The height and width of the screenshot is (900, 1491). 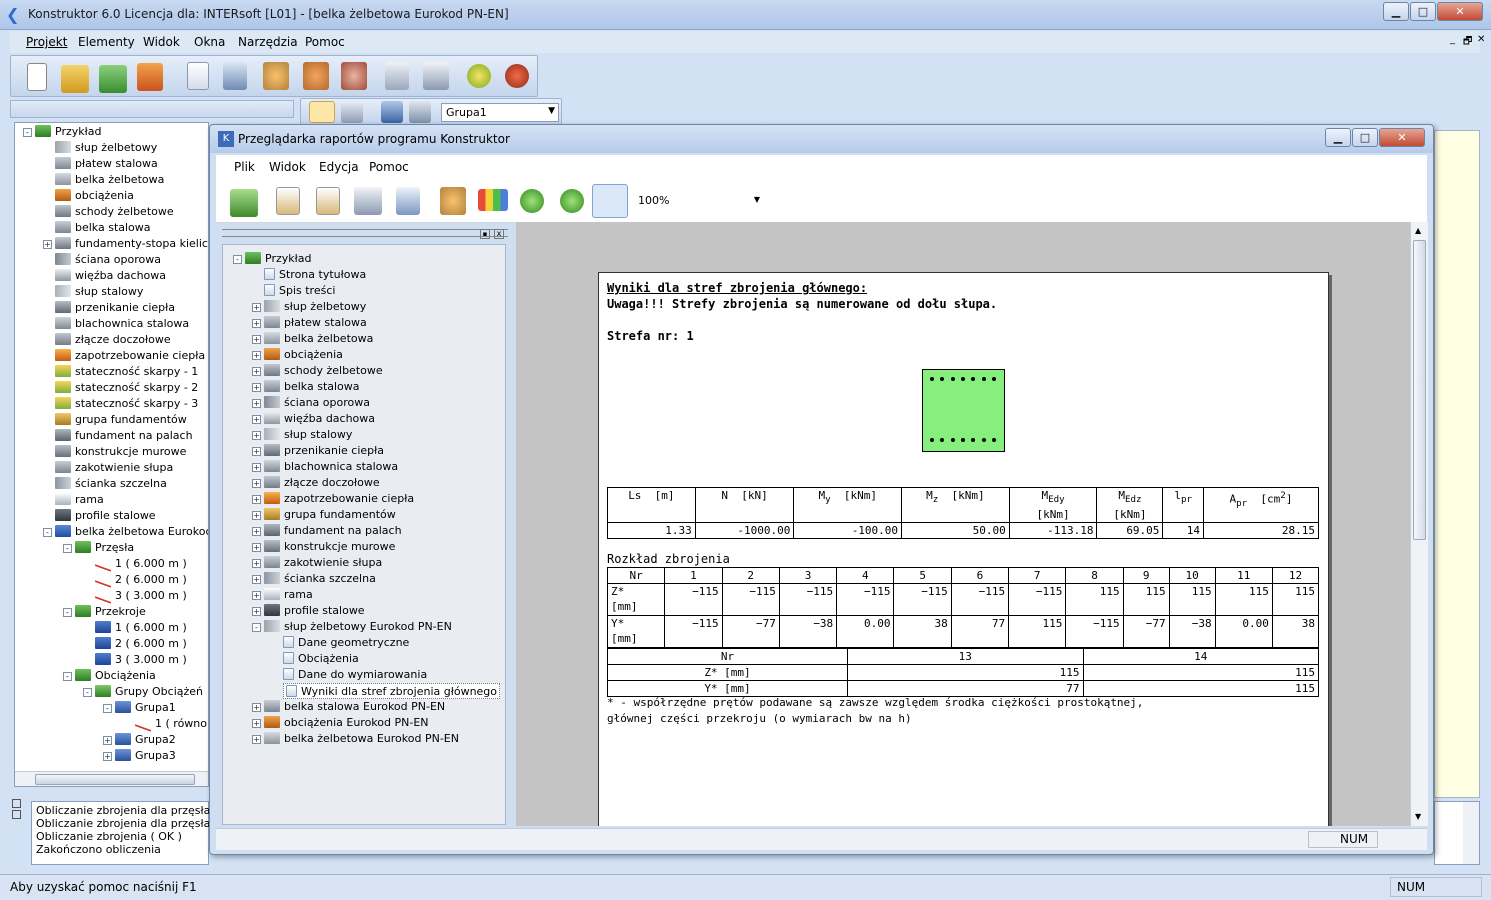 What do you see at coordinates (209, 42) in the screenshot?
I see `menu-okna: Okna` at bounding box center [209, 42].